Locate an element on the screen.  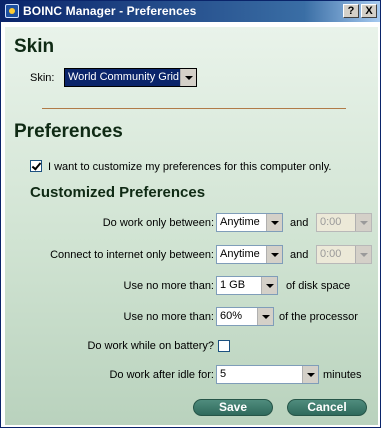
processor-label: Use no more than: is located at coordinates (169, 317).